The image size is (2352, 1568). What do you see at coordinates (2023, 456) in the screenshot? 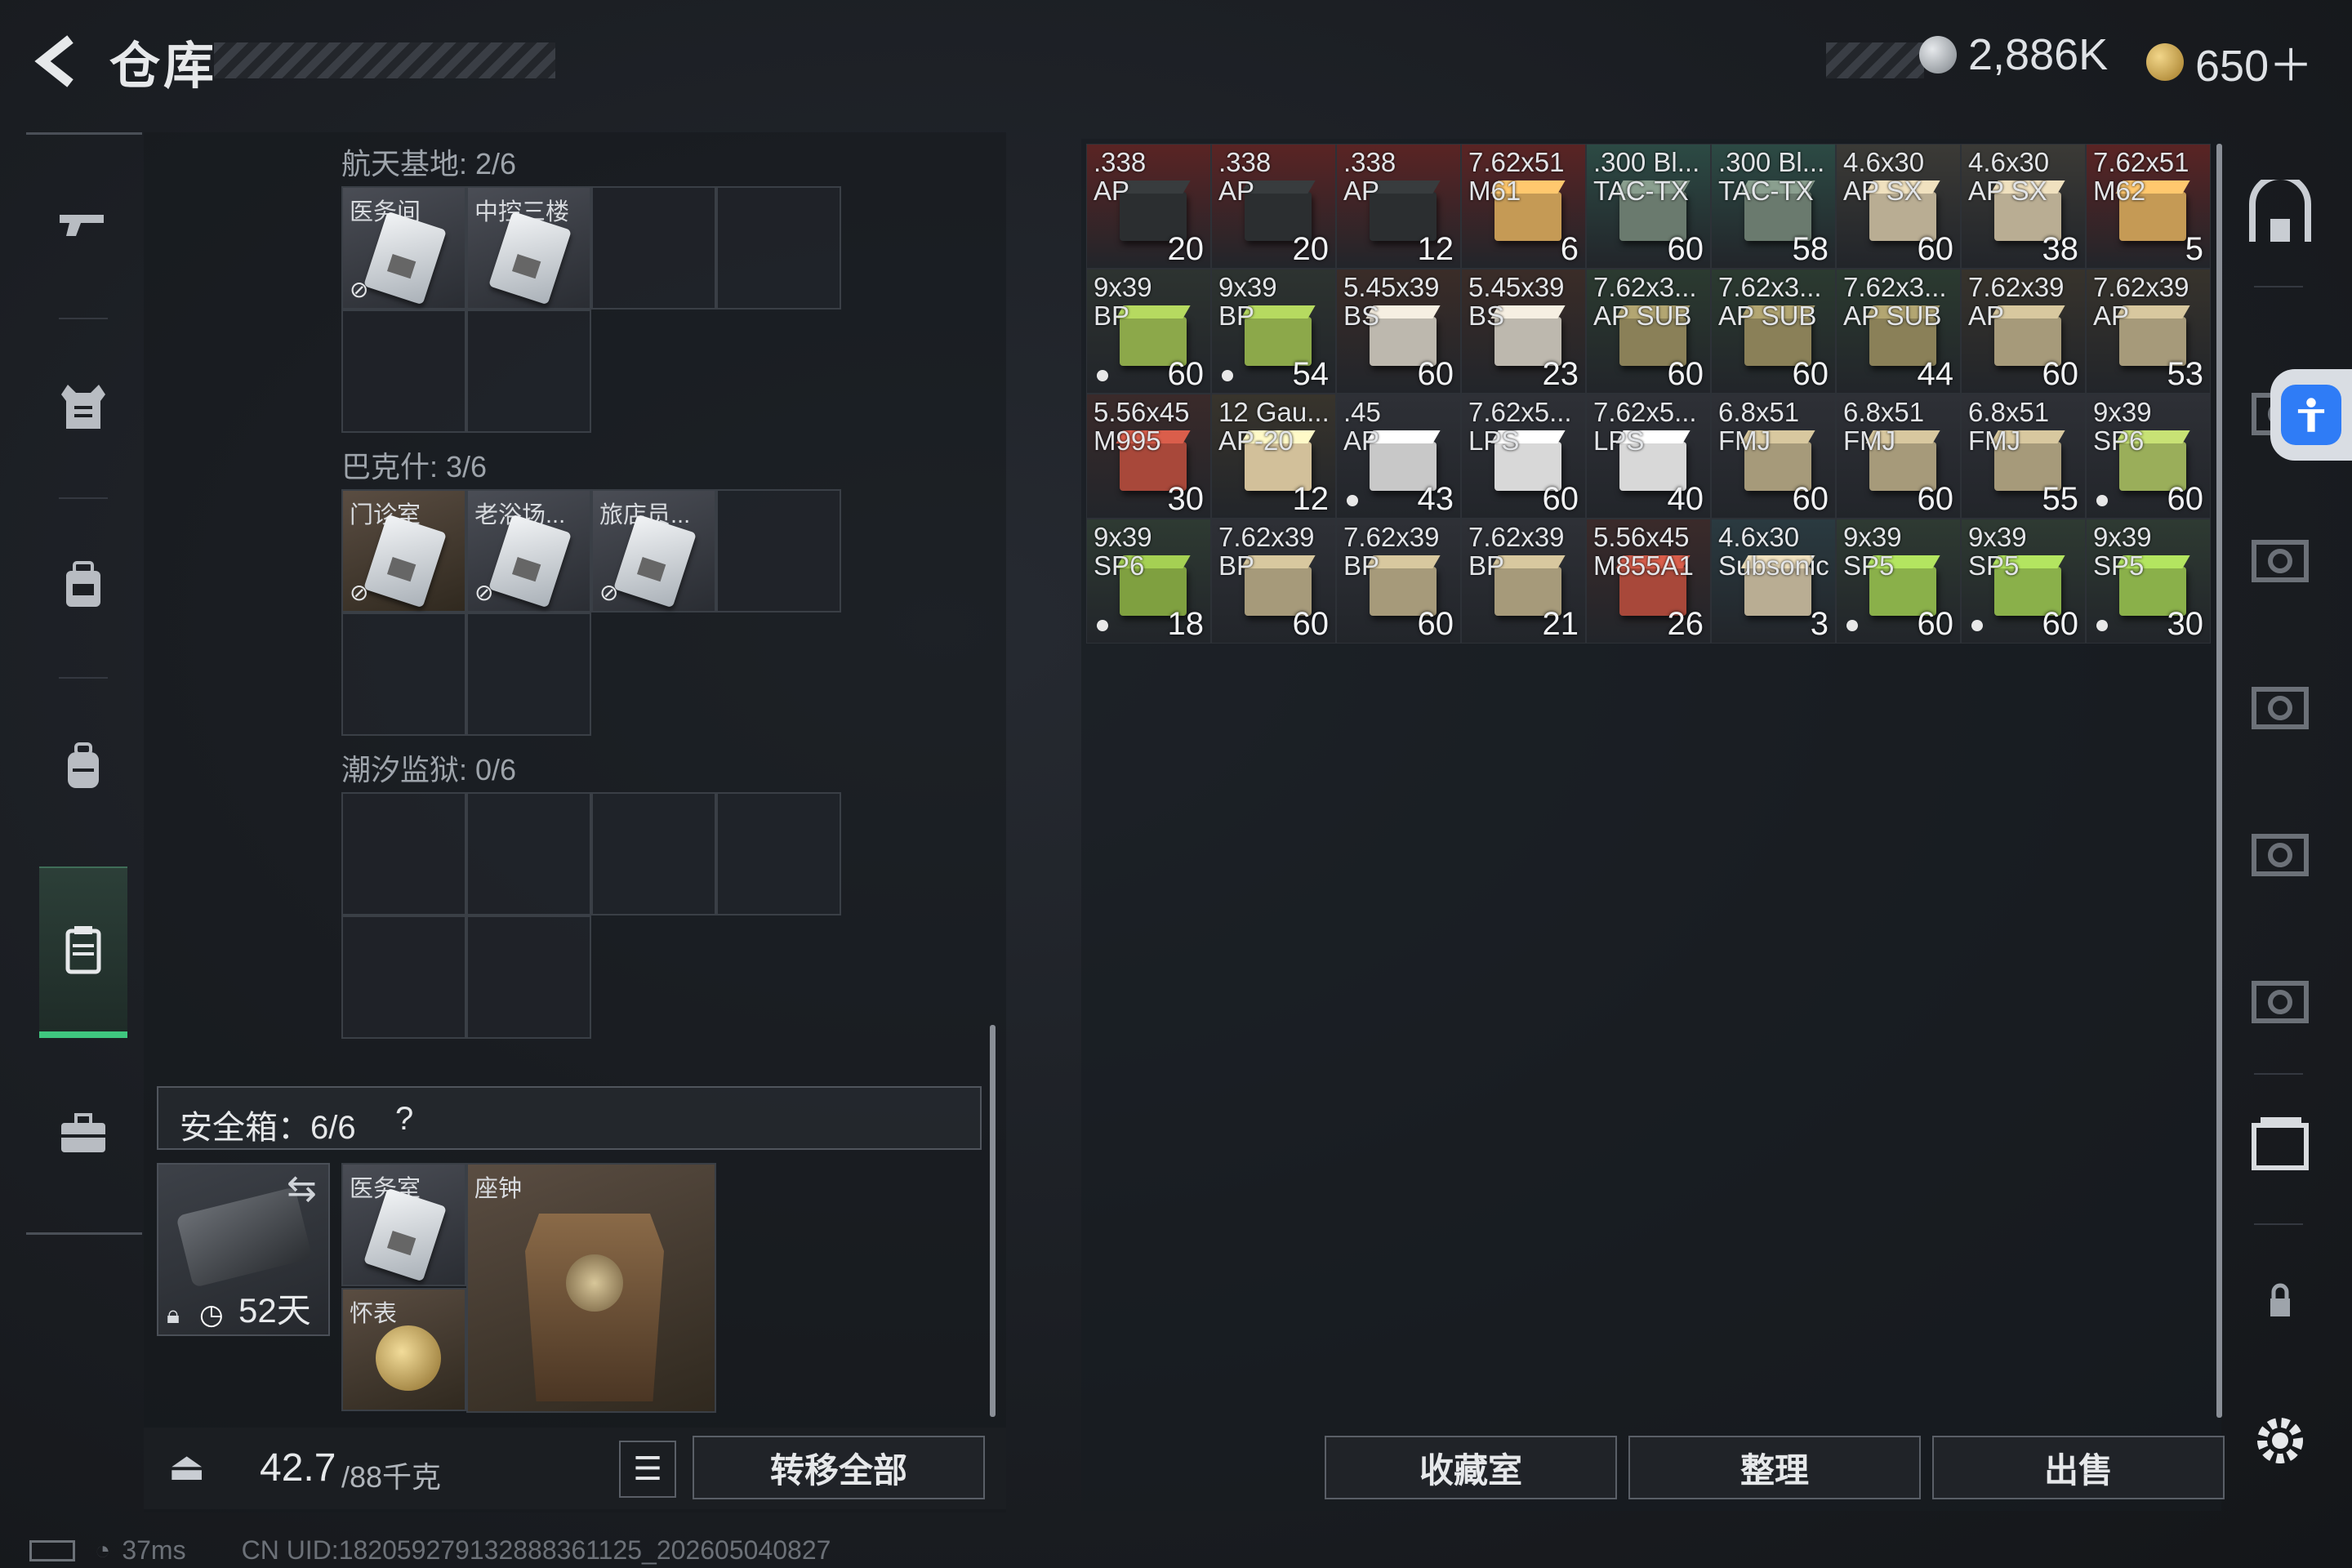
I see `ammo-item: 6.8x51 FMJ 55` at bounding box center [2023, 456].